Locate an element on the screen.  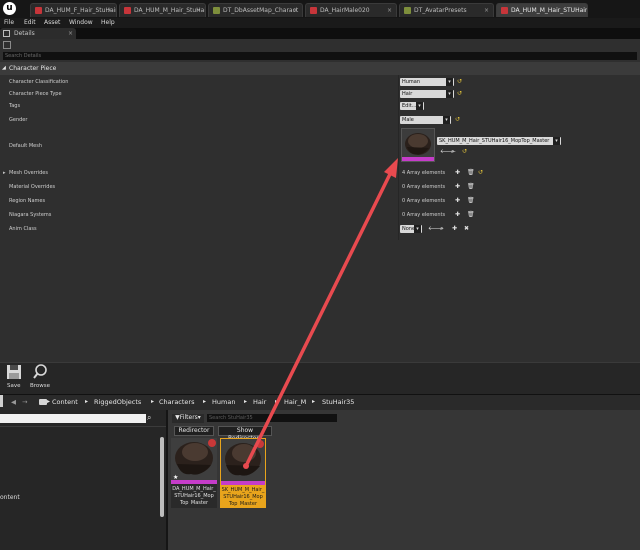
section-header: ◢ Character Piece is located at coordinates (320, 68).